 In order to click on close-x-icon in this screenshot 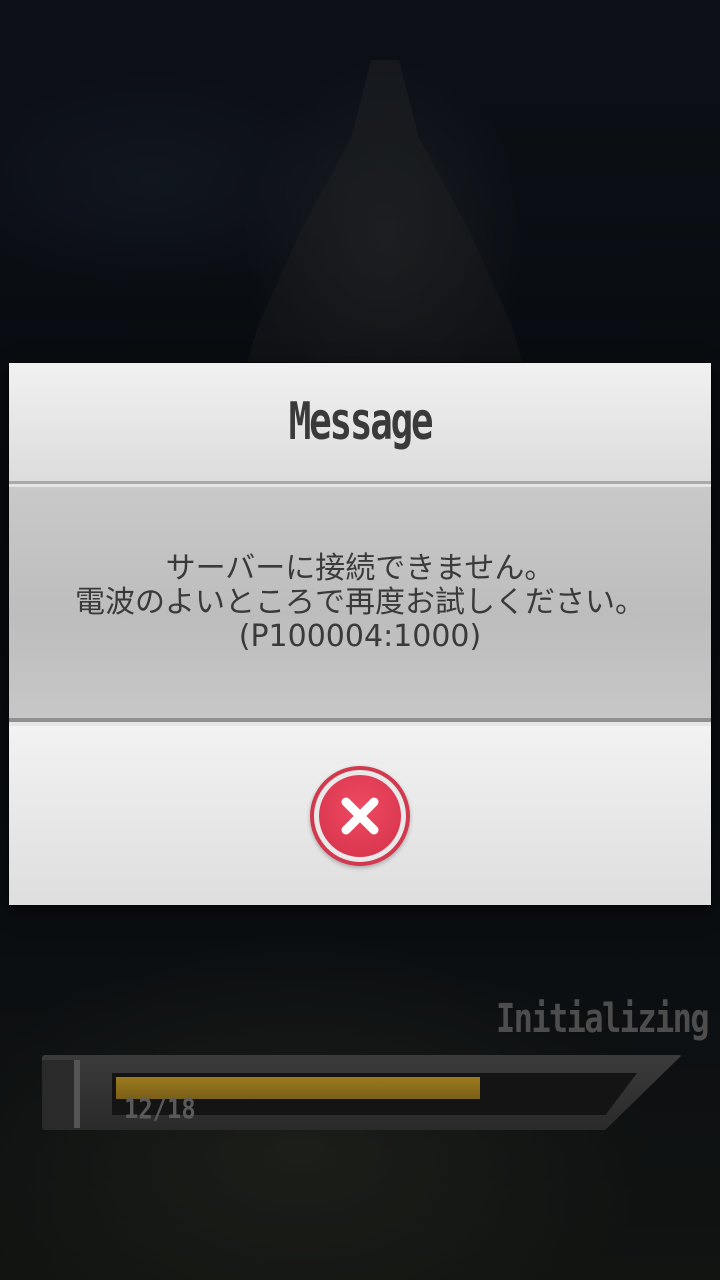, I will do `click(360, 816)`.